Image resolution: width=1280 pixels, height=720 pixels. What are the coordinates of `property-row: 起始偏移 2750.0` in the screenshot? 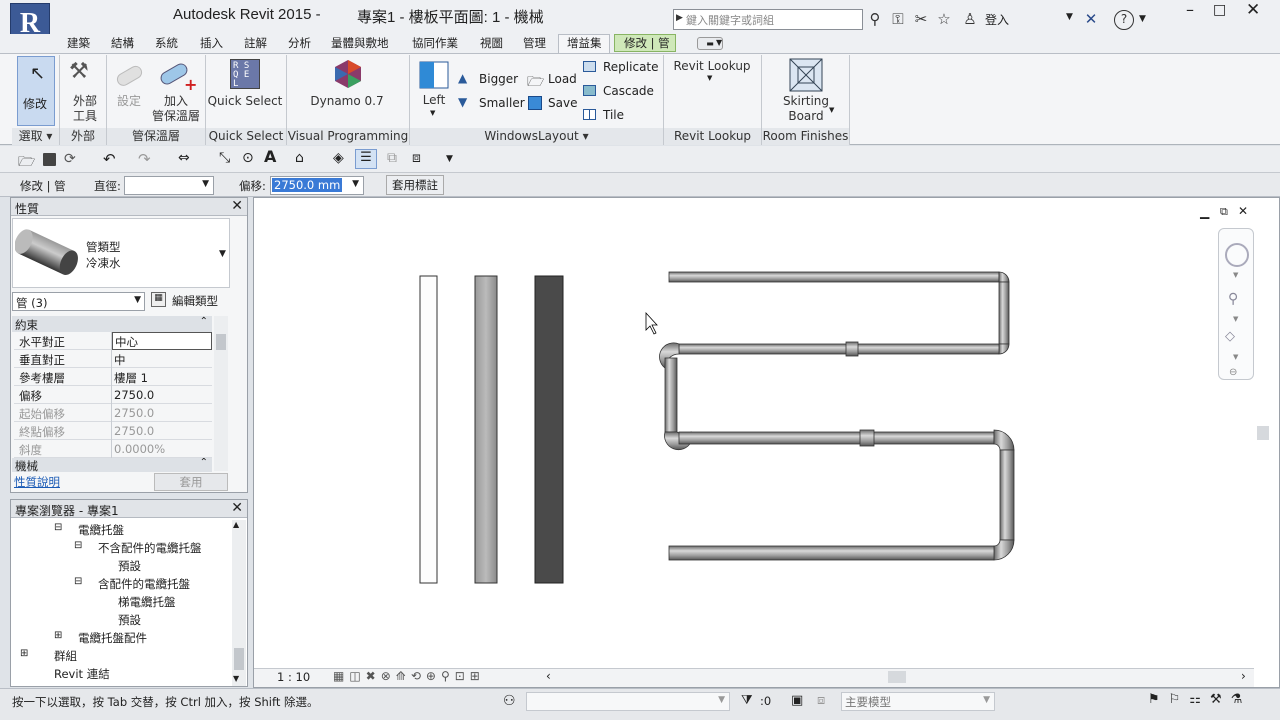 It's located at (113, 413).